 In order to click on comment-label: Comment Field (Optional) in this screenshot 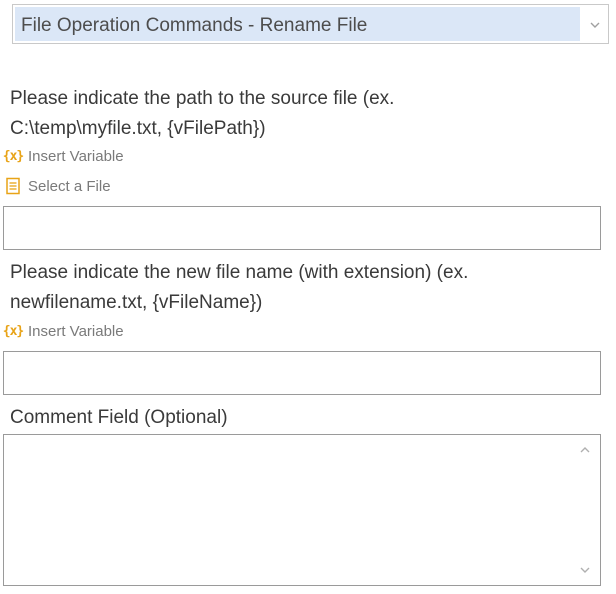, I will do `click(119, 417)`.